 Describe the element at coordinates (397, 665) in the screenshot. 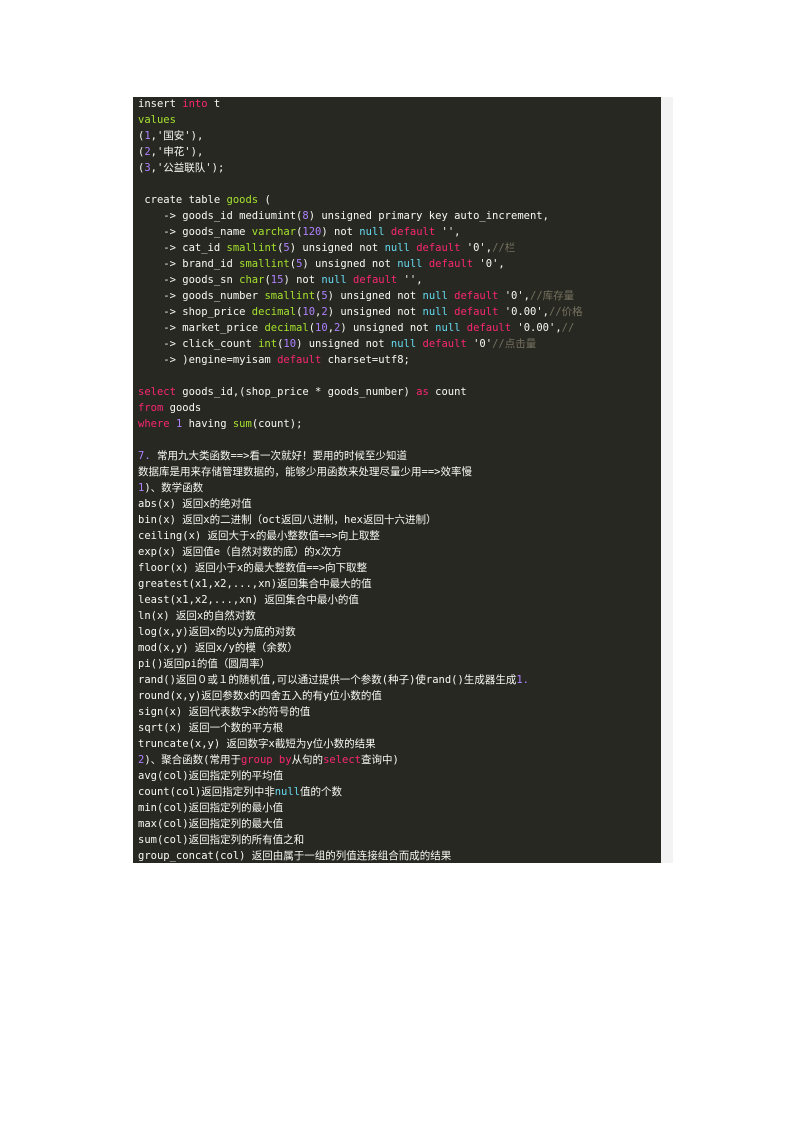

I see `code-line: pi()返回pi的值（圆周率）` at that location.